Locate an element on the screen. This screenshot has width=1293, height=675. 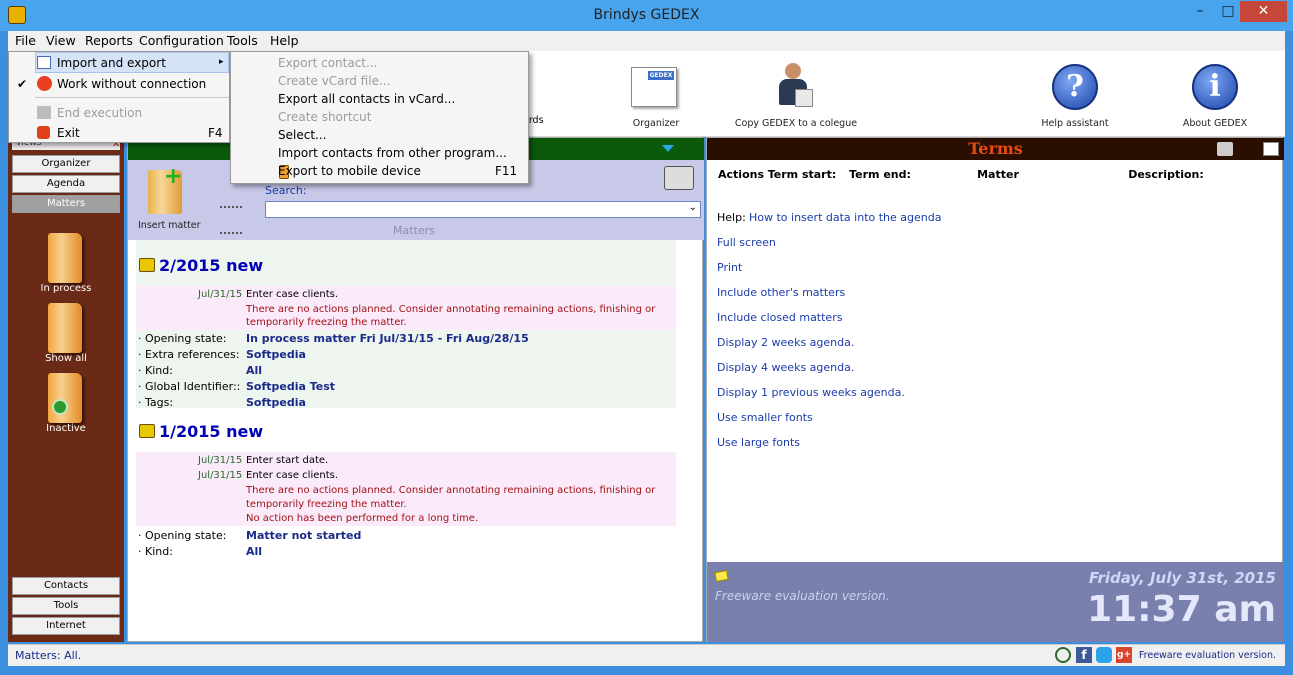
user-copy-icon is located at coordinates (795, 86).